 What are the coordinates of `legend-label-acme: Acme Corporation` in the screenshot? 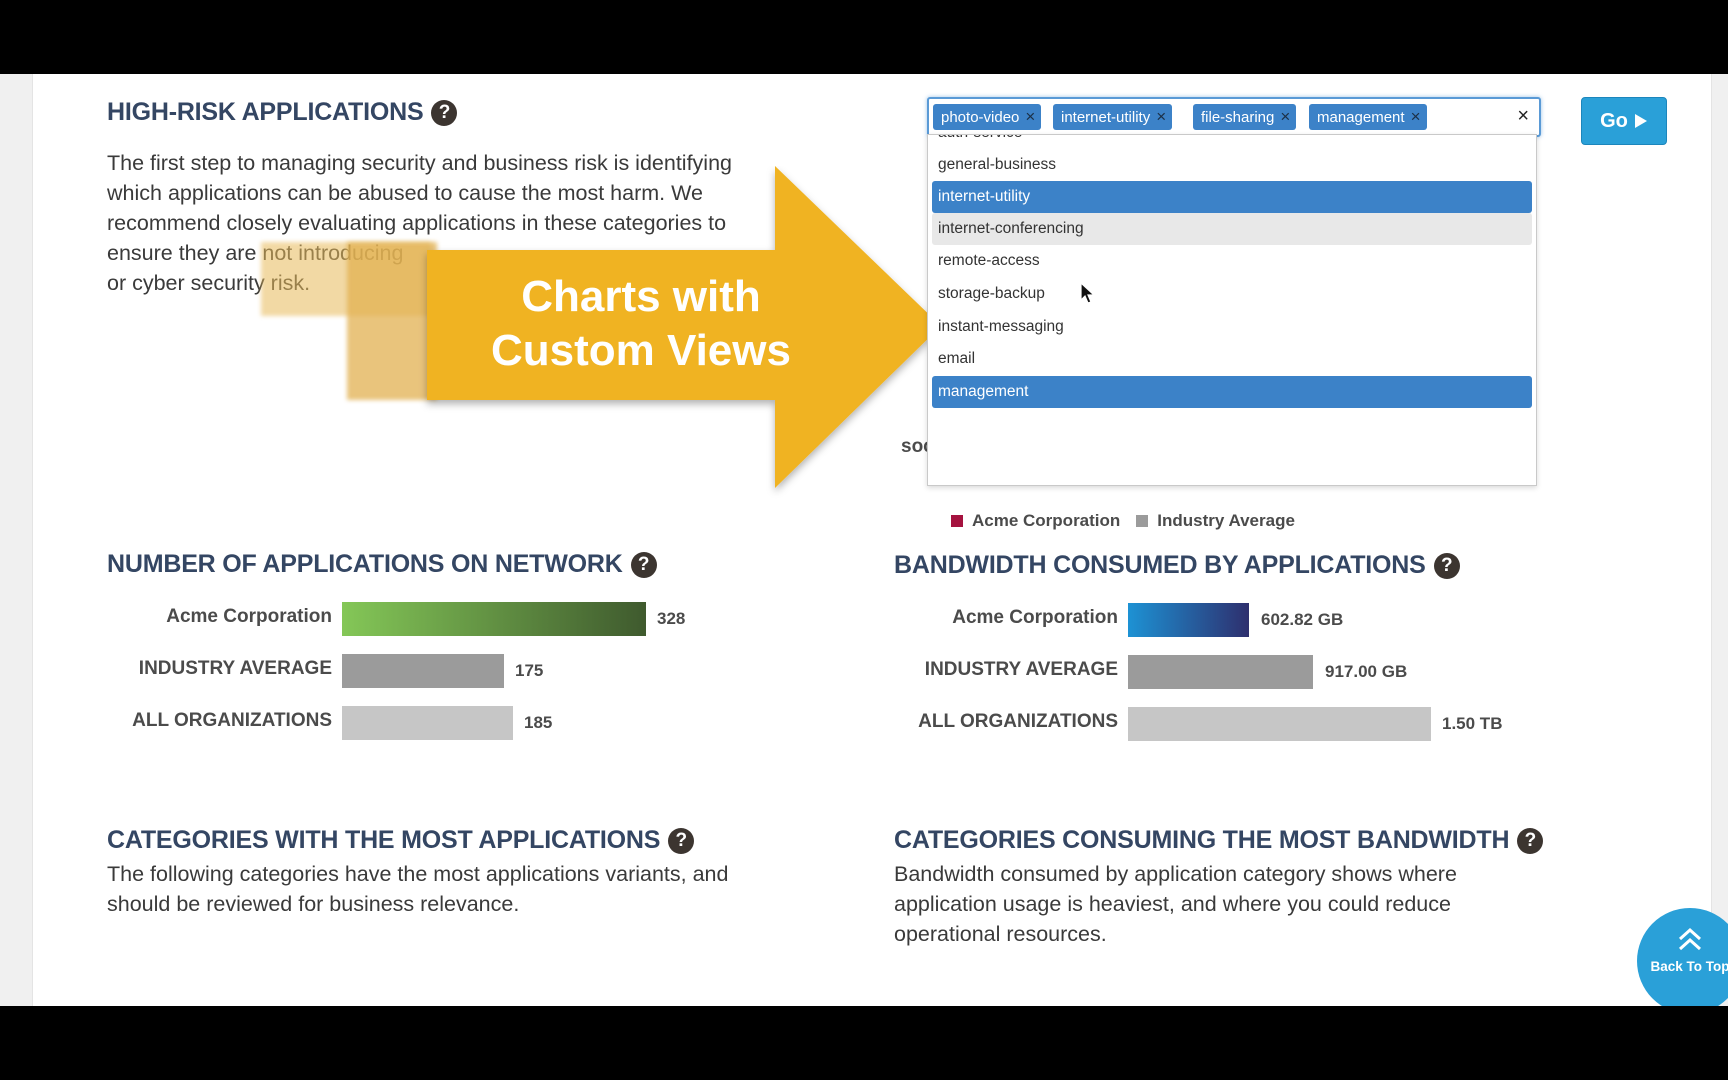 It's located at (1046, 520).